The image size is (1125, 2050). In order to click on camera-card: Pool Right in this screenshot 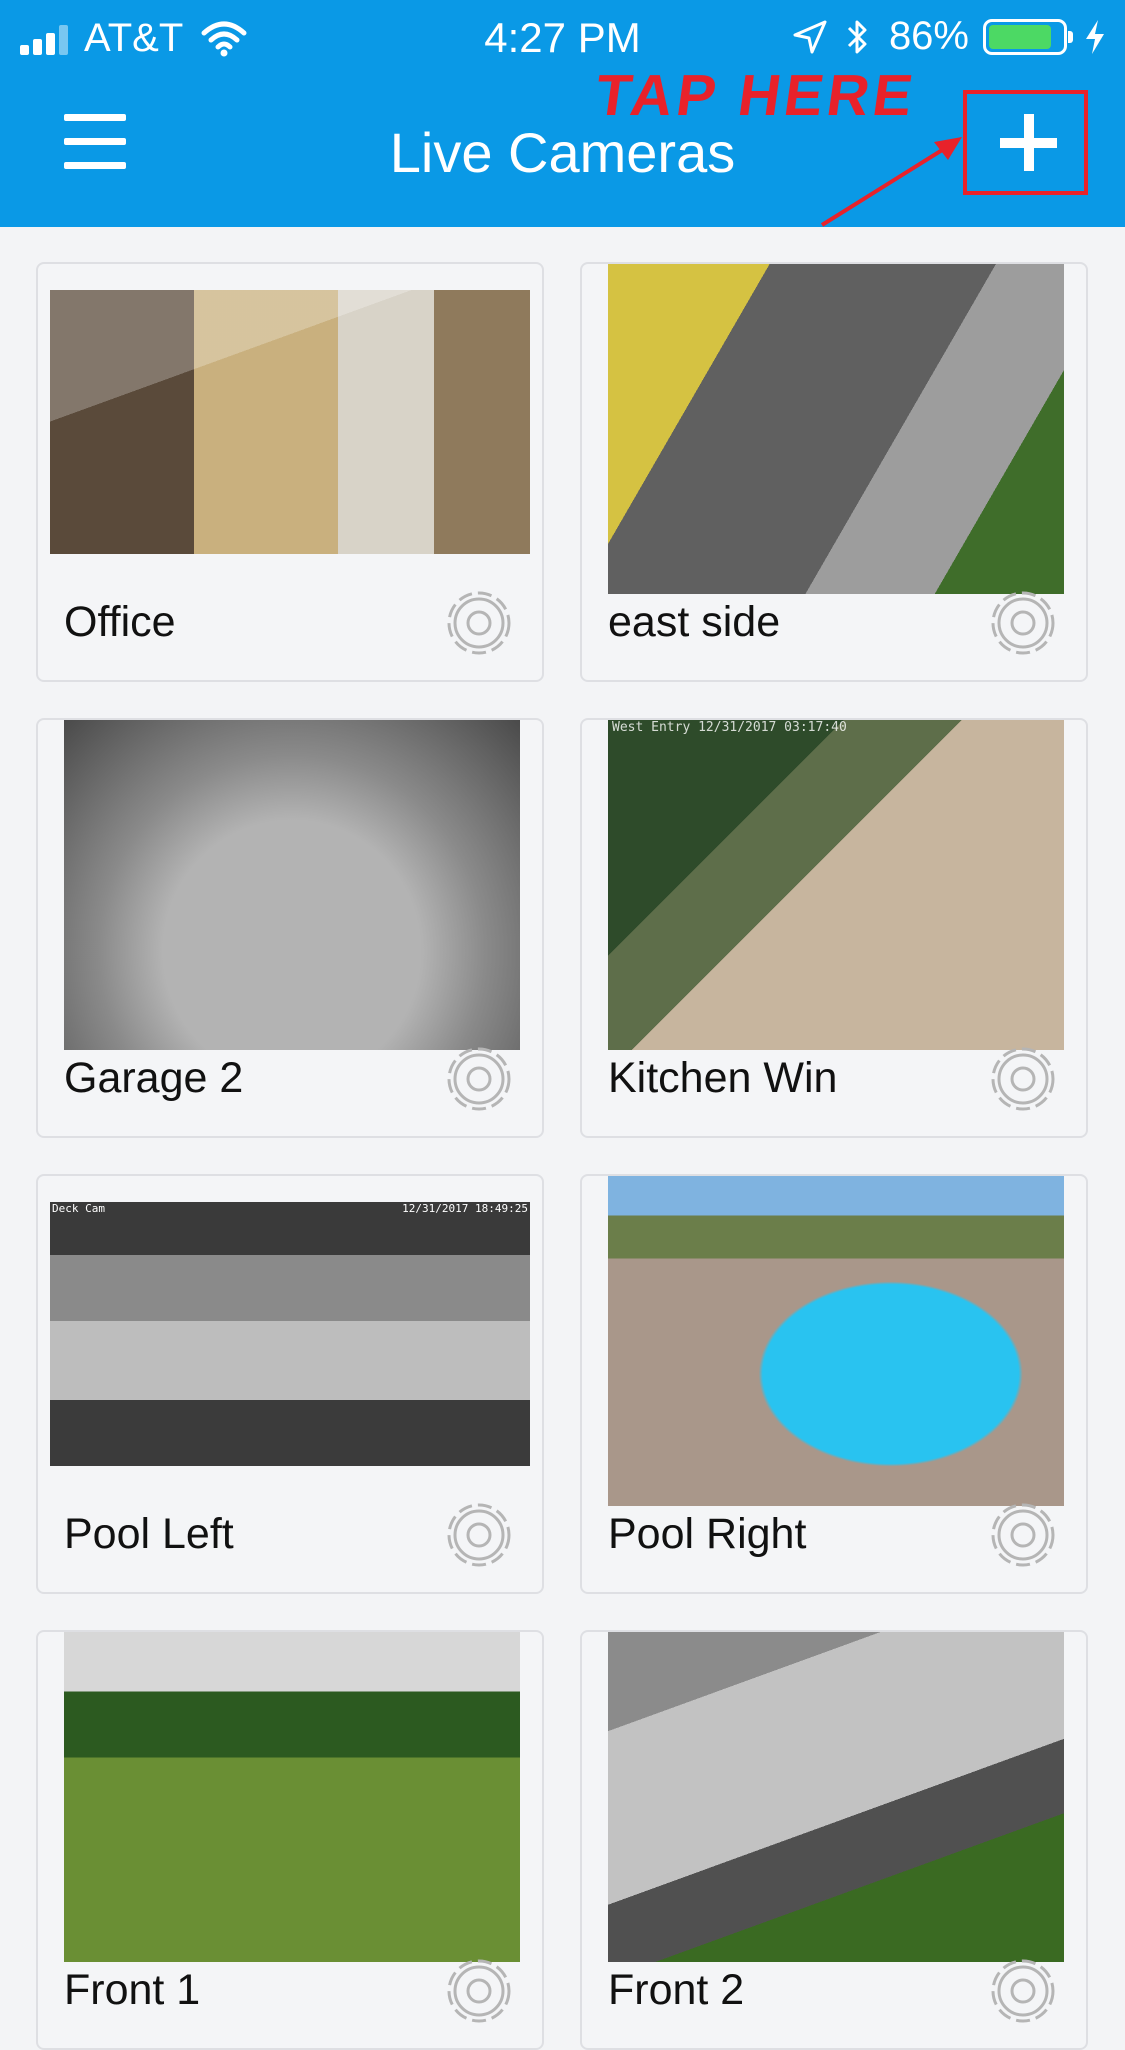, I will do `click(834, 1384)`.